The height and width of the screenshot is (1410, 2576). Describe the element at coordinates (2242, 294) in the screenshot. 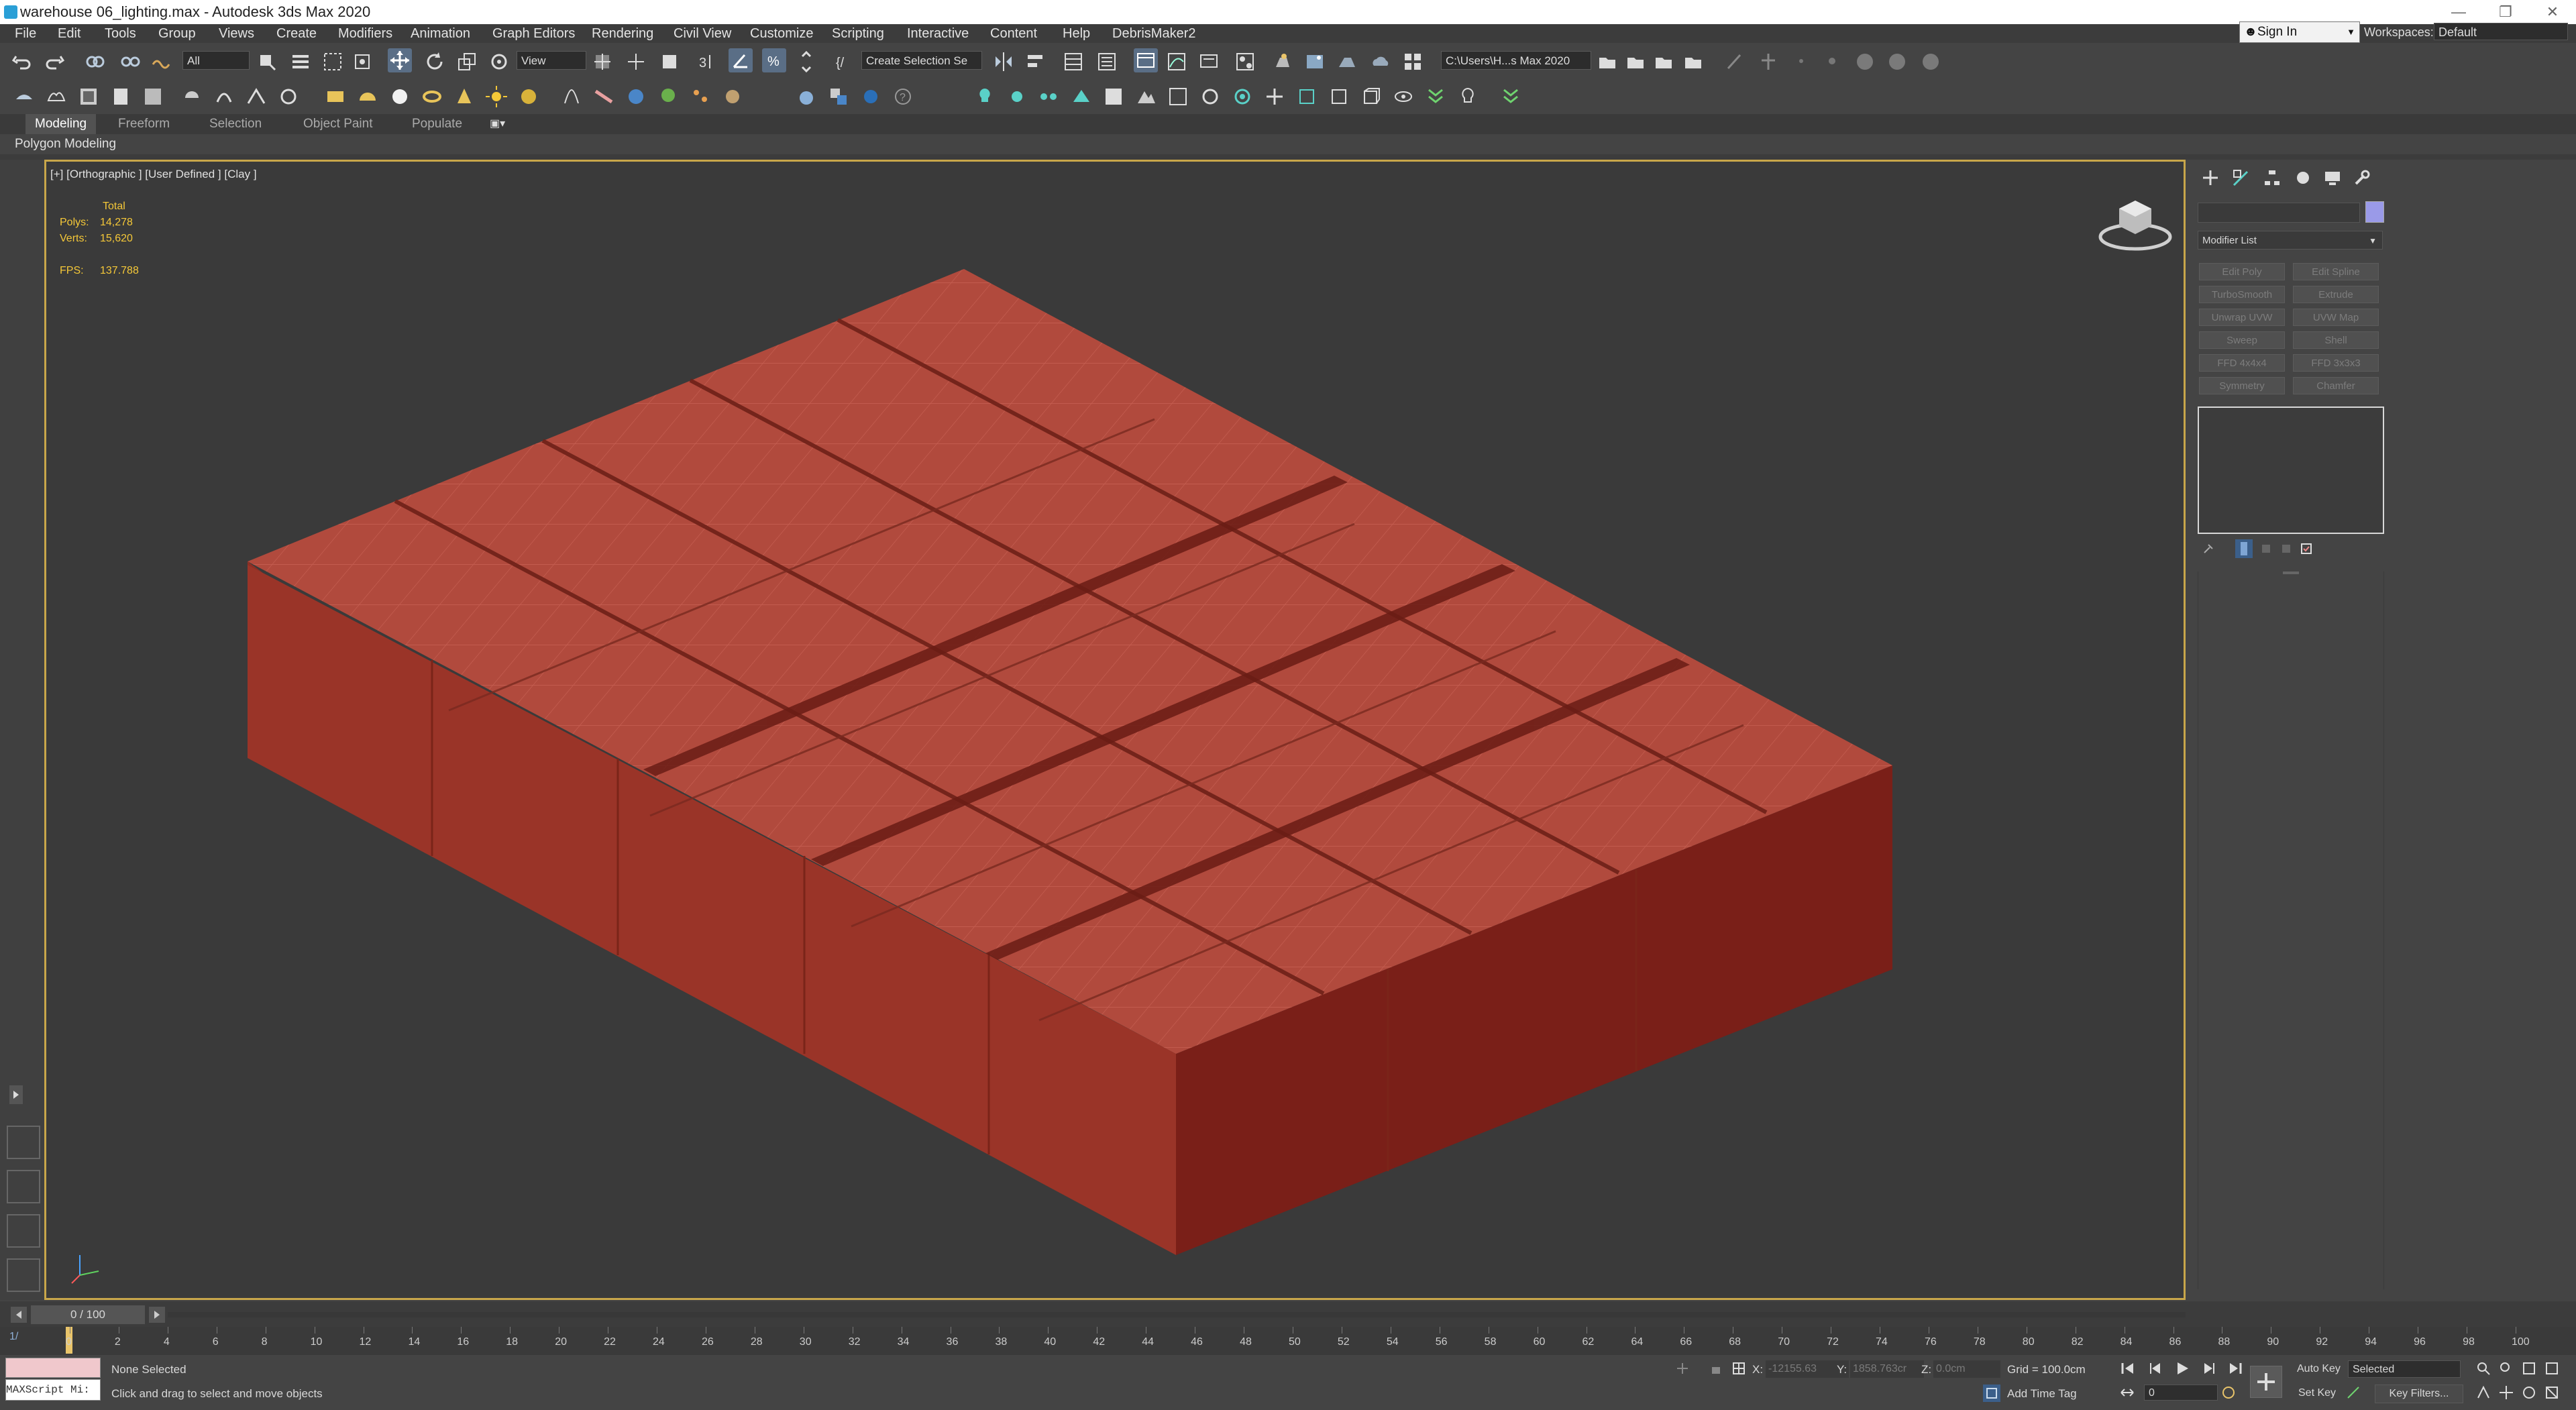

I see `modifier-button-turbosmooth: TurboSmooth` at that location.